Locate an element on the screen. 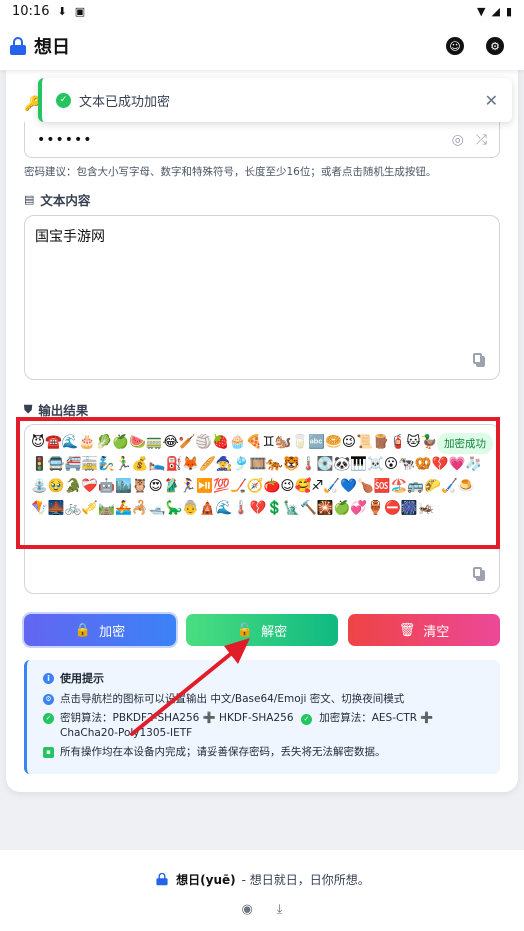 The height and width of the screenshot is (931, 524). gear-icon: ⚙ is located at coordinates (48, 699).